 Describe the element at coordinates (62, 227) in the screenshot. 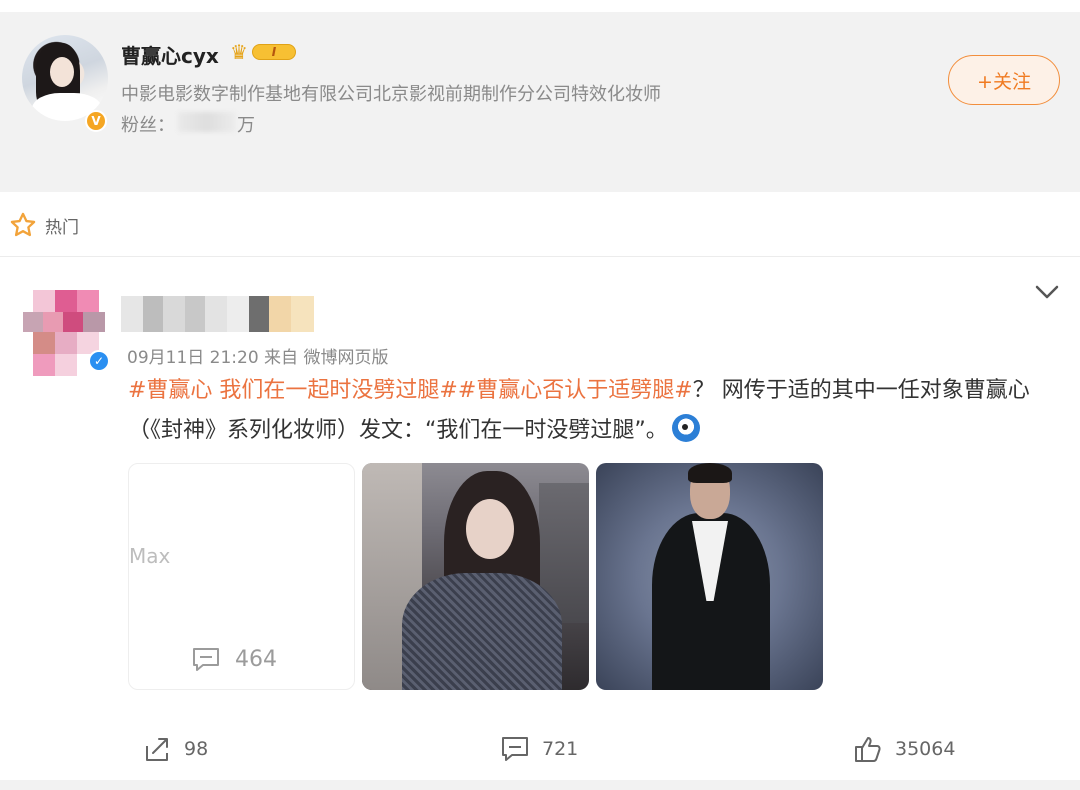

I see `hot-label: 热门` at that location.